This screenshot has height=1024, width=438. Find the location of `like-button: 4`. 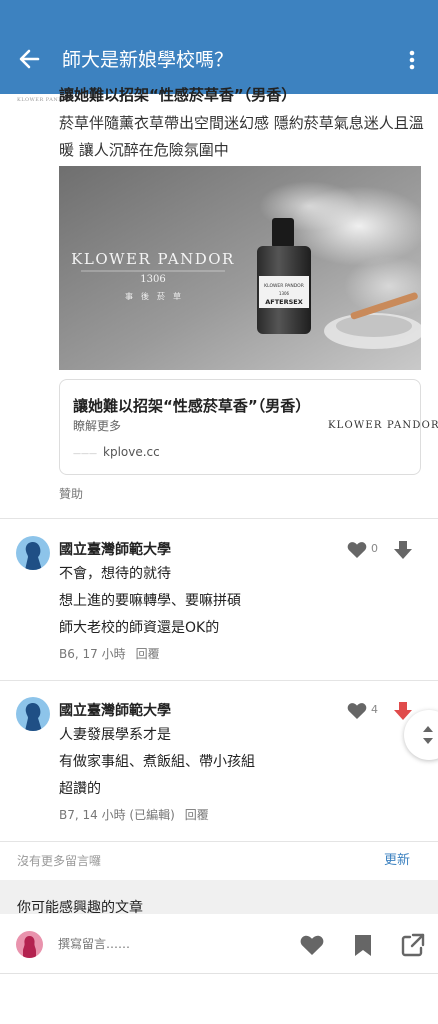

like-button: 4 is located at coordinates (366, 711).